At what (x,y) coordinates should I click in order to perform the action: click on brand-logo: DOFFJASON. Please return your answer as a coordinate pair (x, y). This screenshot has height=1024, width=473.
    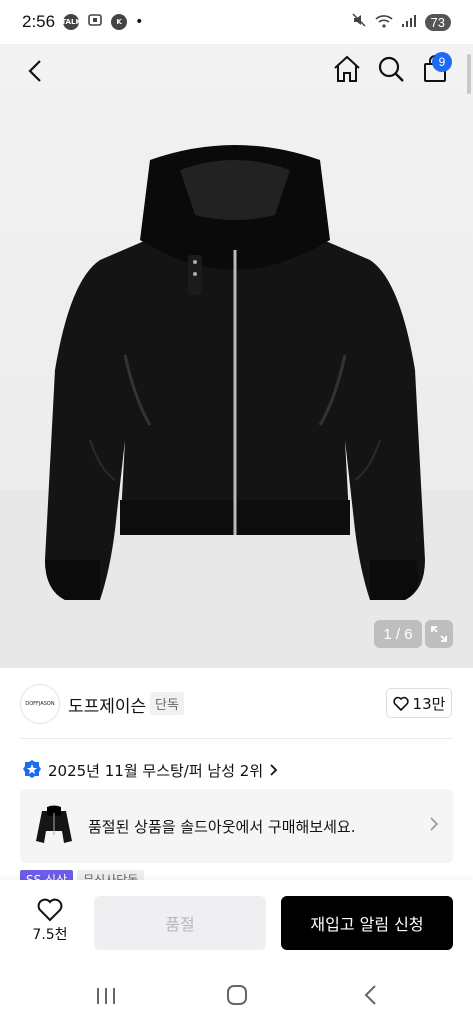
    Looking at the image, I should click on (40, 704).